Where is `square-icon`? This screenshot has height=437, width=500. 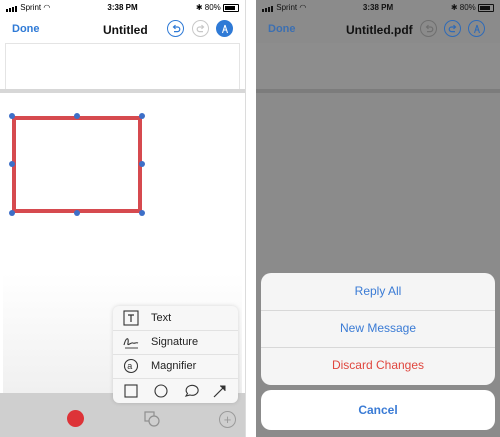 square-icon is located at coordinates (131, 391).